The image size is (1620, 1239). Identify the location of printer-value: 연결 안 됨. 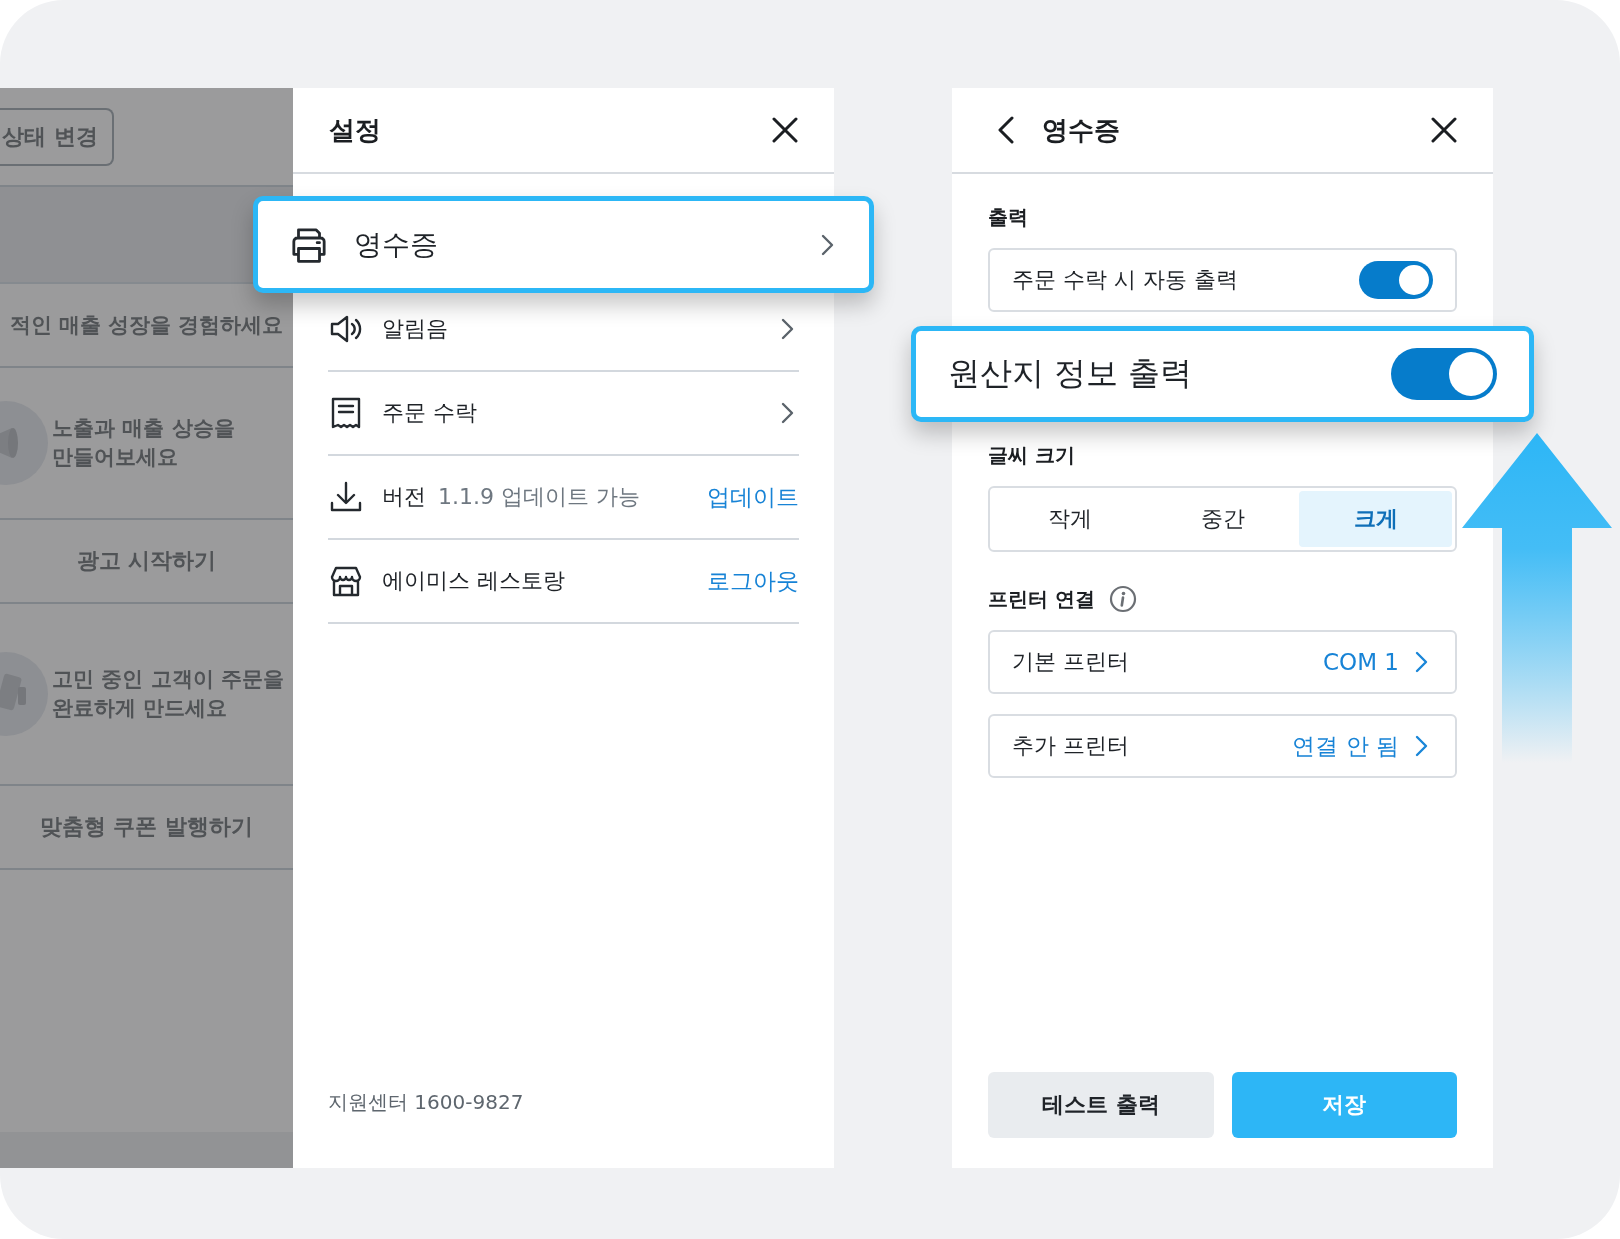
(1345, 746).